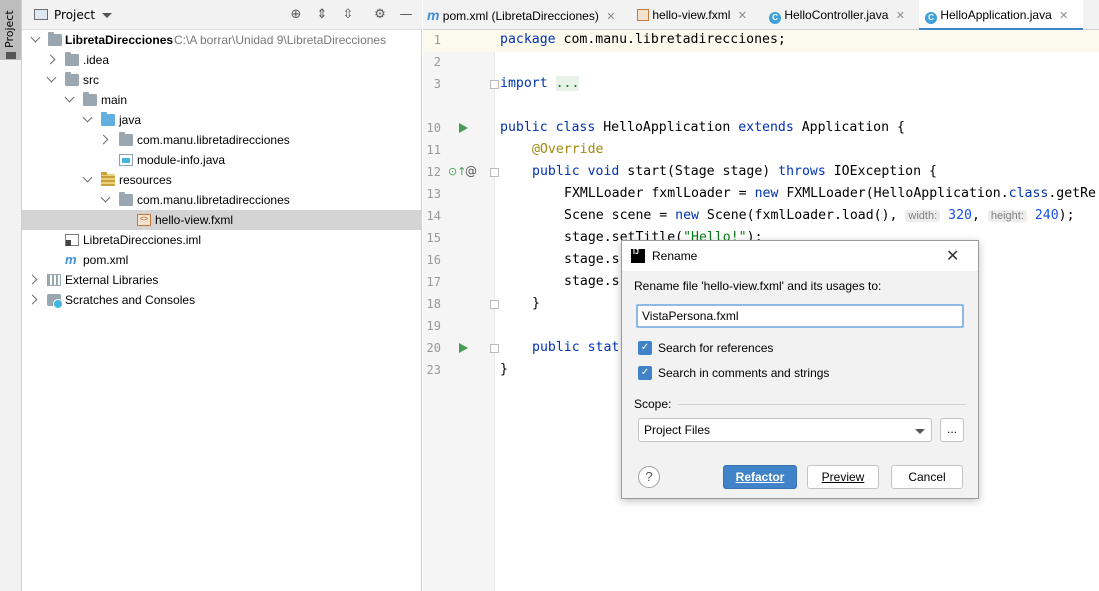 This screenshot has width=1099, height=591. I want to click on refactor-button: Refactor, so click(760, 477).